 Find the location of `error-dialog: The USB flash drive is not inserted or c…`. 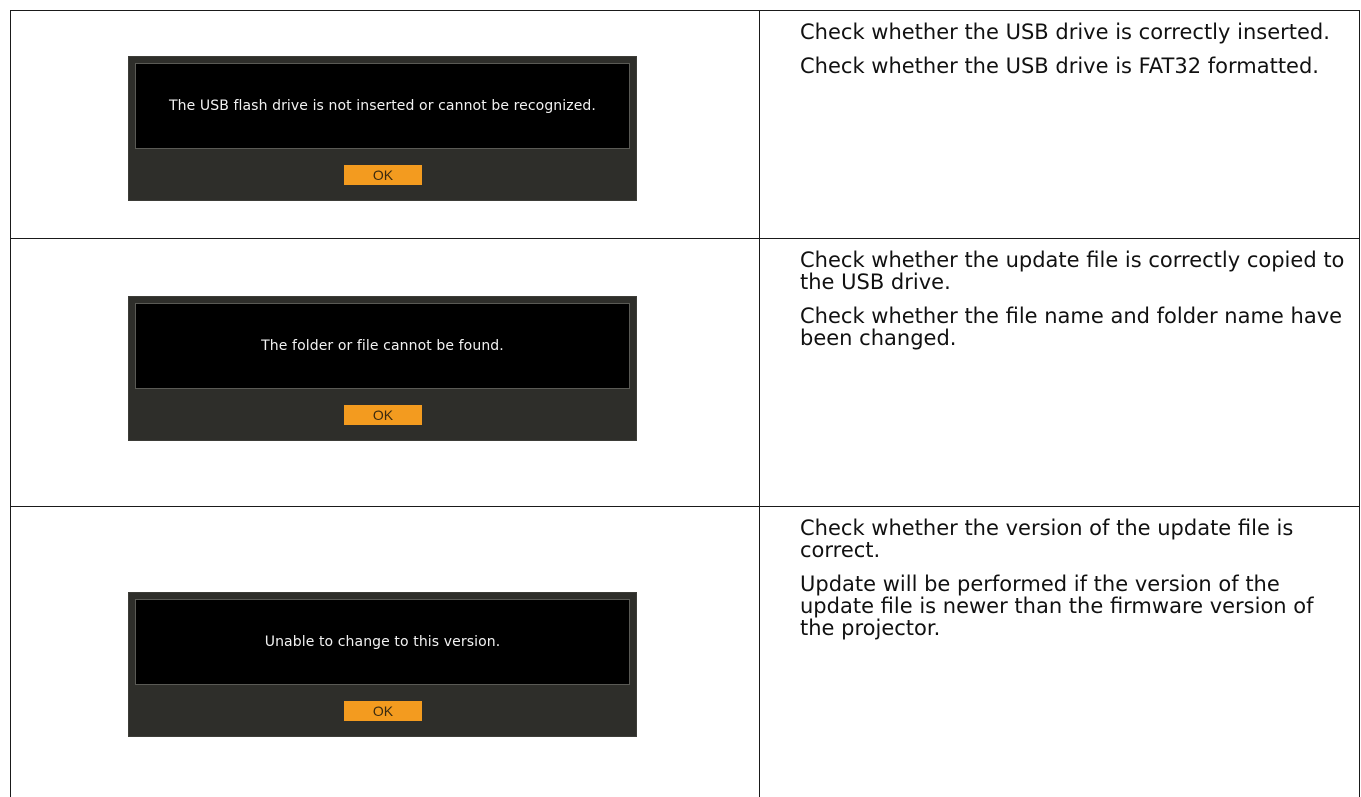

error-dialog: The USB flash drive is not inserted or c… is located at coordinates (382, 128).